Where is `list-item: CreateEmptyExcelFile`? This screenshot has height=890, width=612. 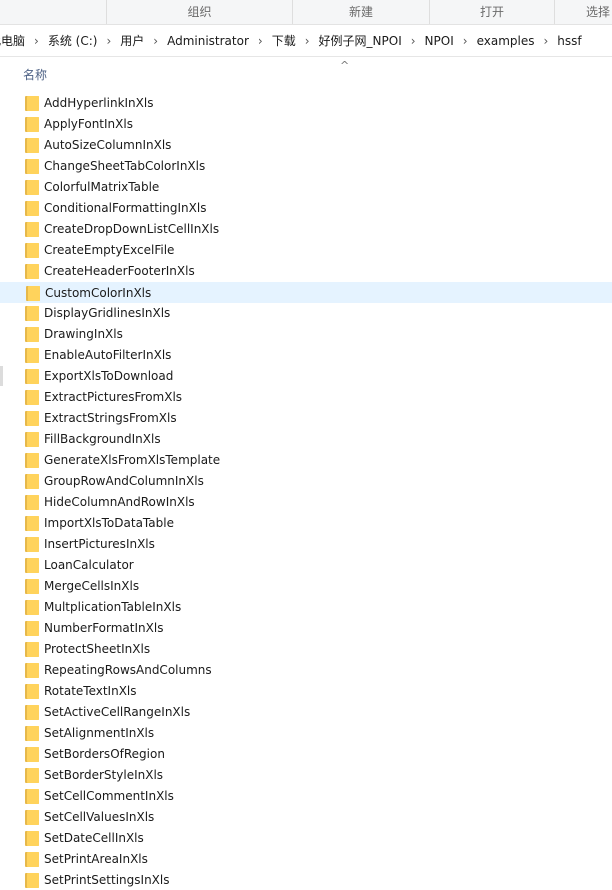
list-item: CreateEmptyExcelFile is located at coordinates (306, 250).